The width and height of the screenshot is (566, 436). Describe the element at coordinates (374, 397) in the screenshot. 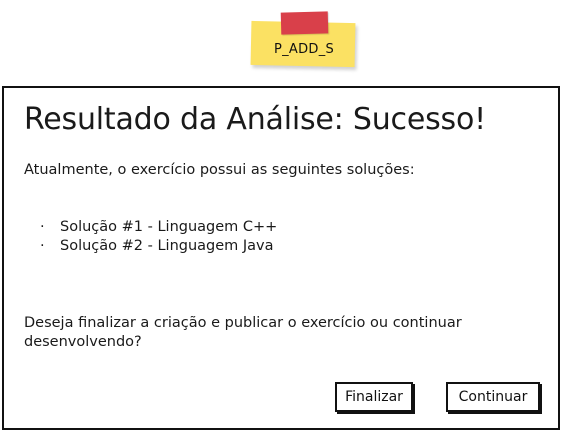

I see `finish-button: Finalizar` at that location.